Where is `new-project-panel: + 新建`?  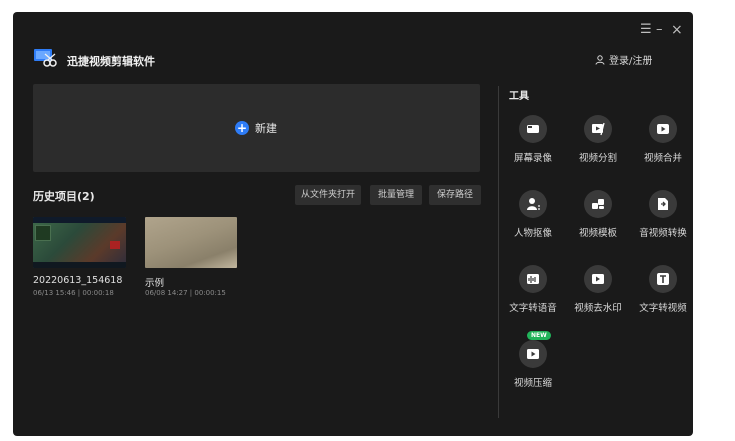 new-project-panel: + 新建 is located at coordinates (256, 128).